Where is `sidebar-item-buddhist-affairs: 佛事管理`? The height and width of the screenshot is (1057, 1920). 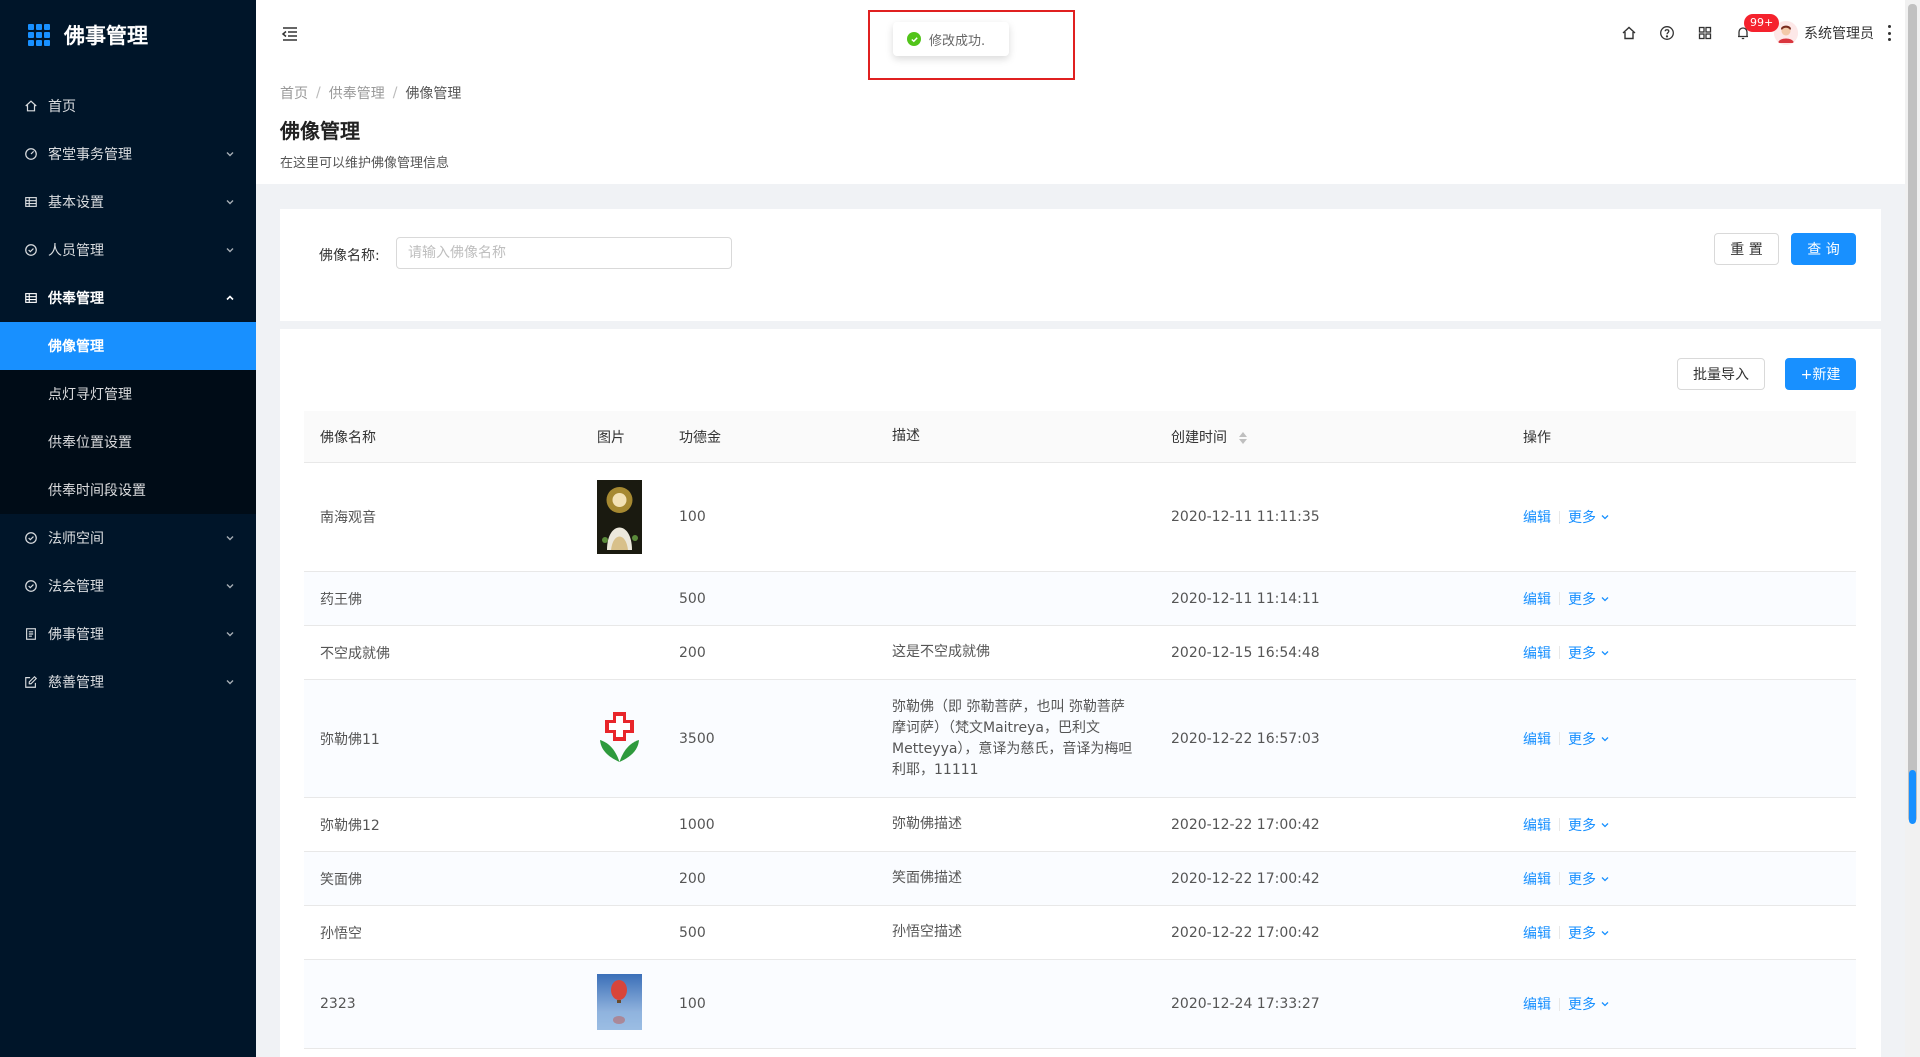 sidebar-item-buddhist-affairs: 佛事管理 is located at coordinates (128, 634).